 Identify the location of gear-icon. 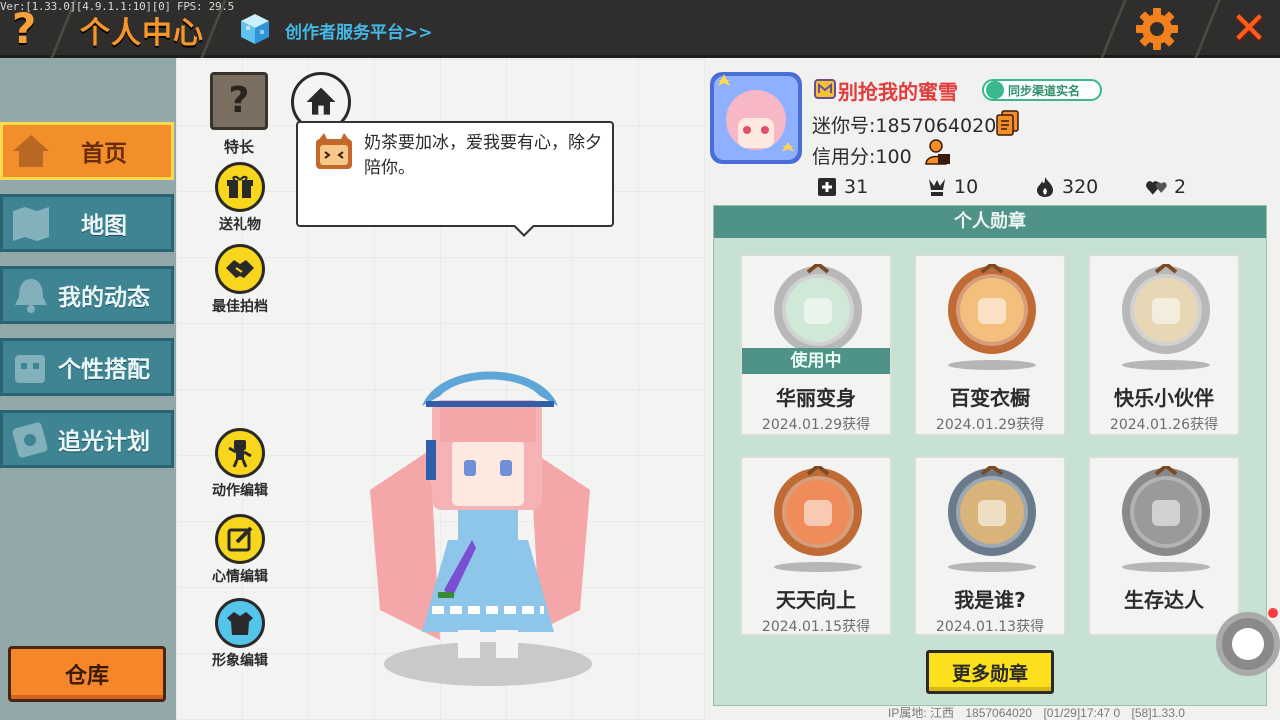
(1157, 29).